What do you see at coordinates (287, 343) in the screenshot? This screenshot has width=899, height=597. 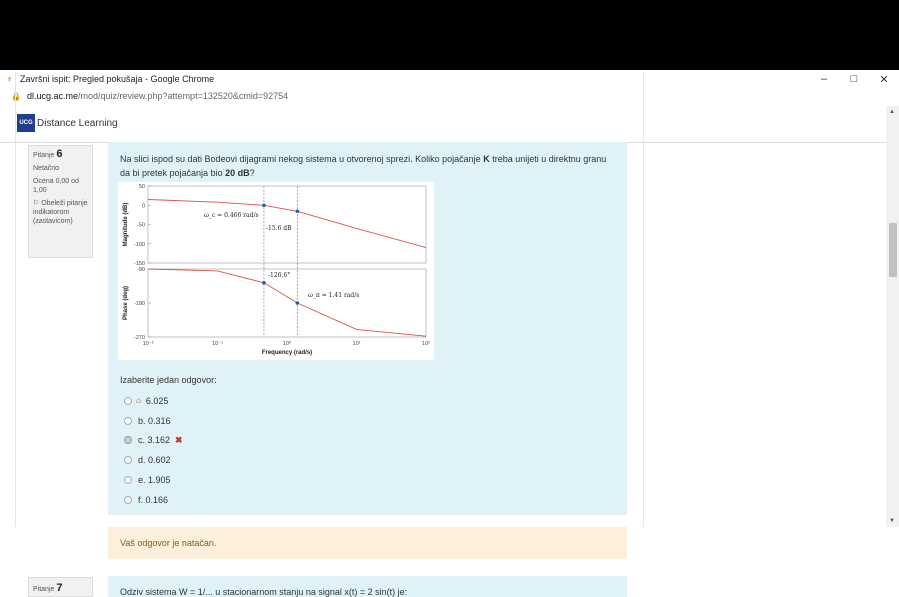 I see `x-tick-label: 10⁰` at bounding box center [287, 343].